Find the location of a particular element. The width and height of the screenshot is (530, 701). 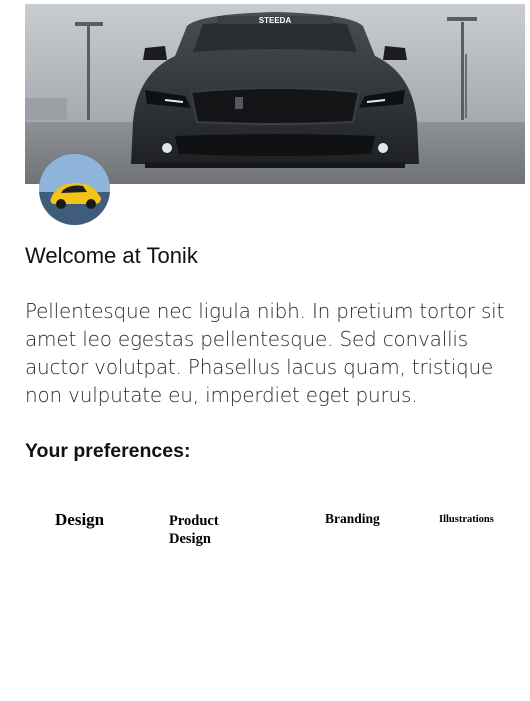

avatar is located at coordinates (74, 189).